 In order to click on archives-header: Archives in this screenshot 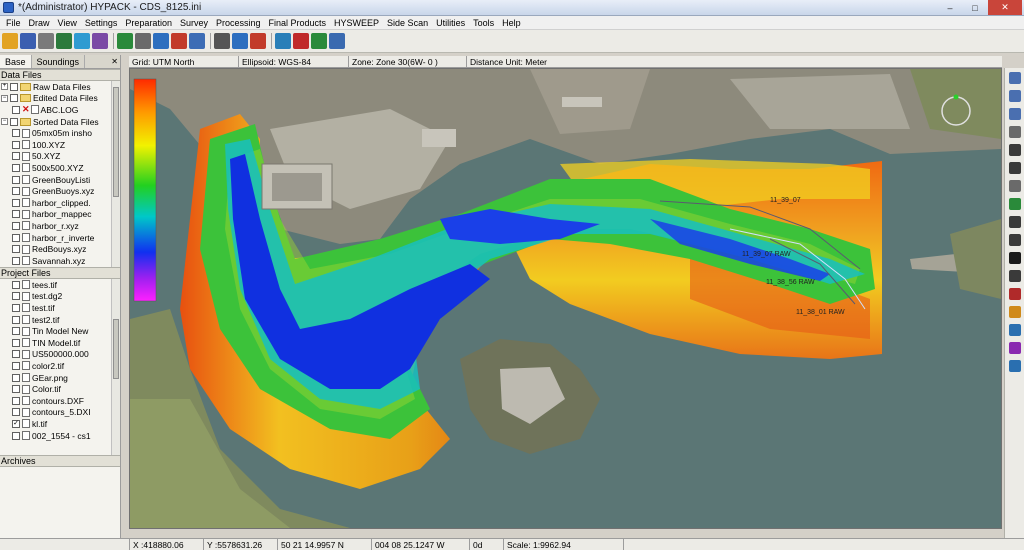, I will do `click(60, 461)`.